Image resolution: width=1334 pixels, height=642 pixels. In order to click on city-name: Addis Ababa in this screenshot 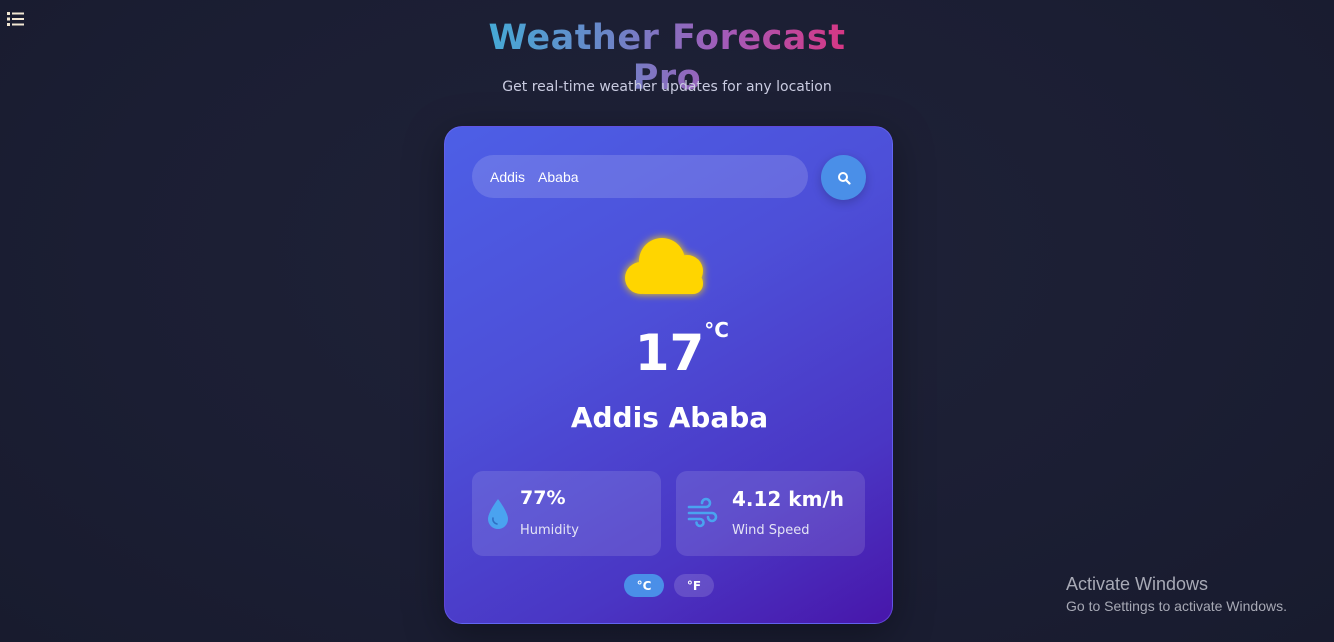, I will do `click(669, 417)`.